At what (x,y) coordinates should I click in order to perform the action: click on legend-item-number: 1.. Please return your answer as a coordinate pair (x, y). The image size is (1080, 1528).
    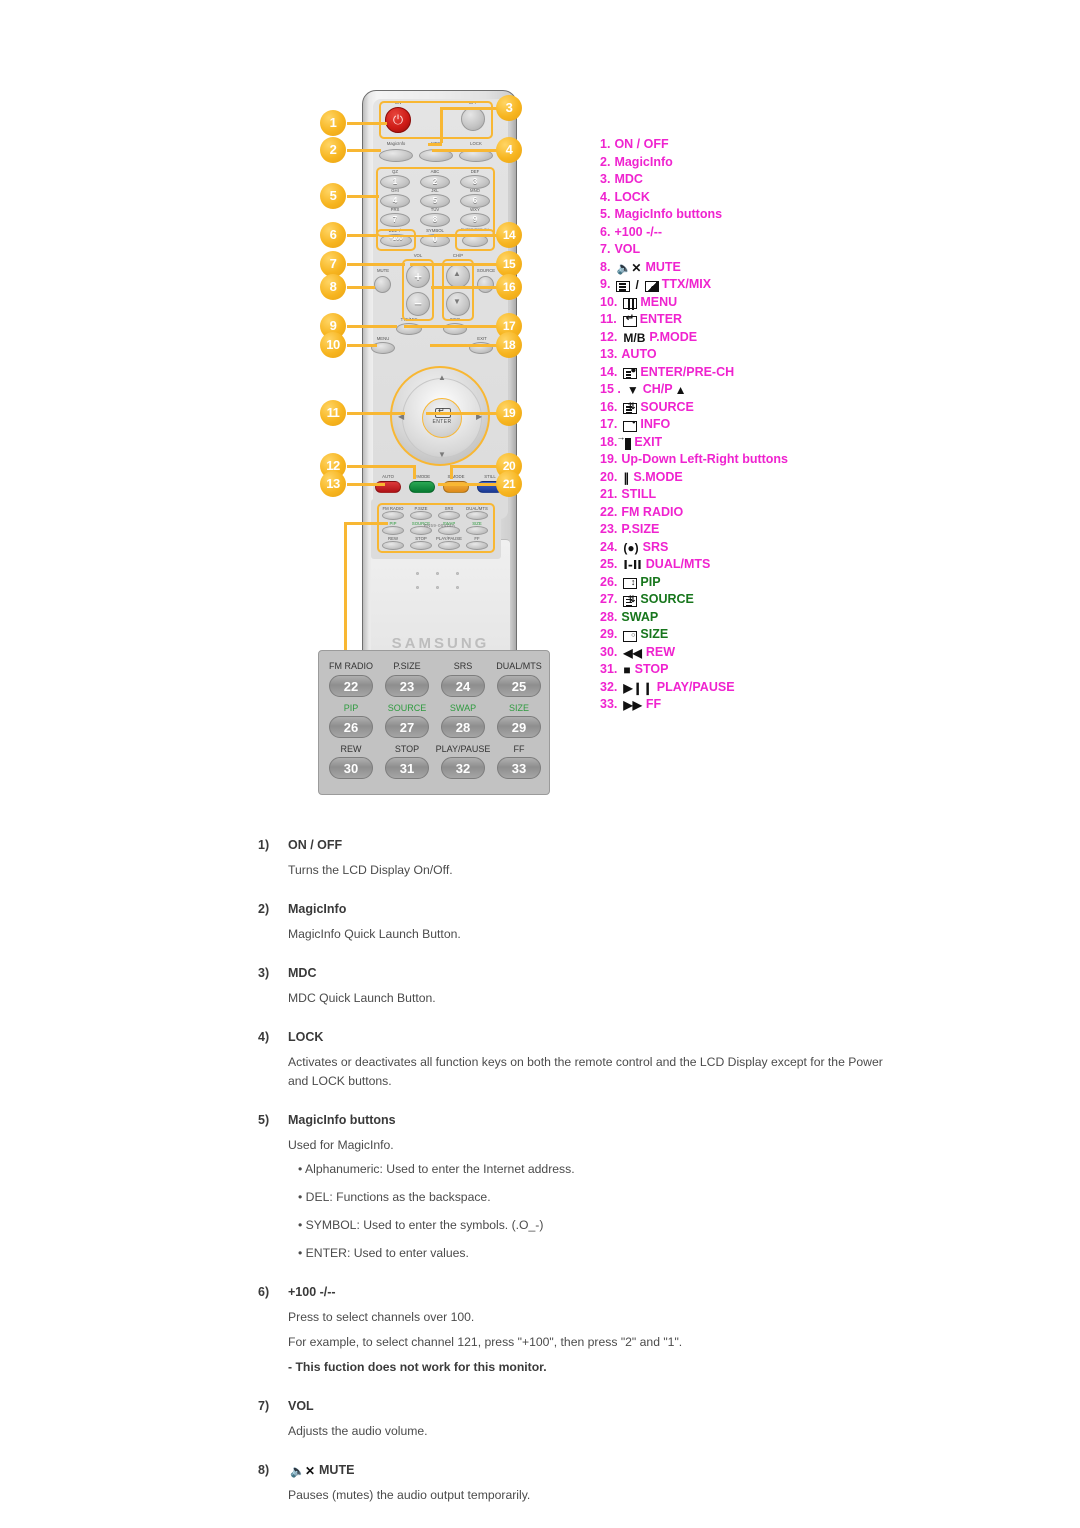
    Looking at the image, I should click on (605, 144).